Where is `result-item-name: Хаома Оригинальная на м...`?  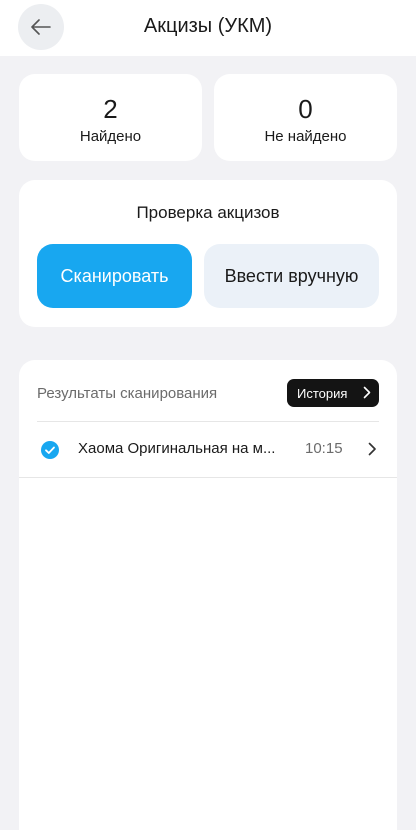 result-item-name: Хаома Оригинальная на м... is located at coordinates (177, 448).